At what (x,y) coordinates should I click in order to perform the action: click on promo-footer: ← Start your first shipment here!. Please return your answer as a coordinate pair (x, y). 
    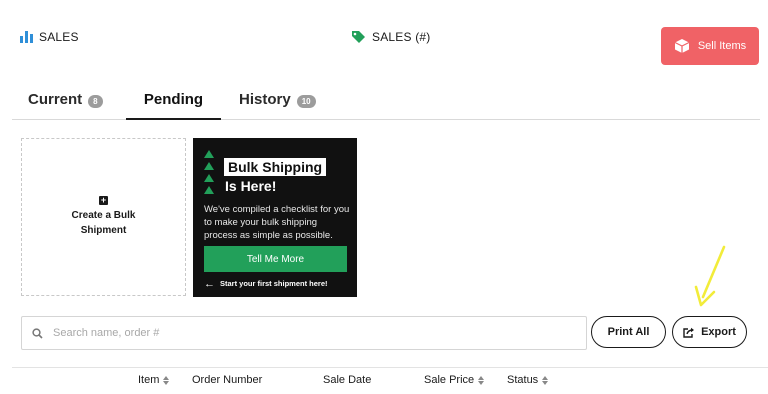
    Looking at the image, I should click on (266, 283).